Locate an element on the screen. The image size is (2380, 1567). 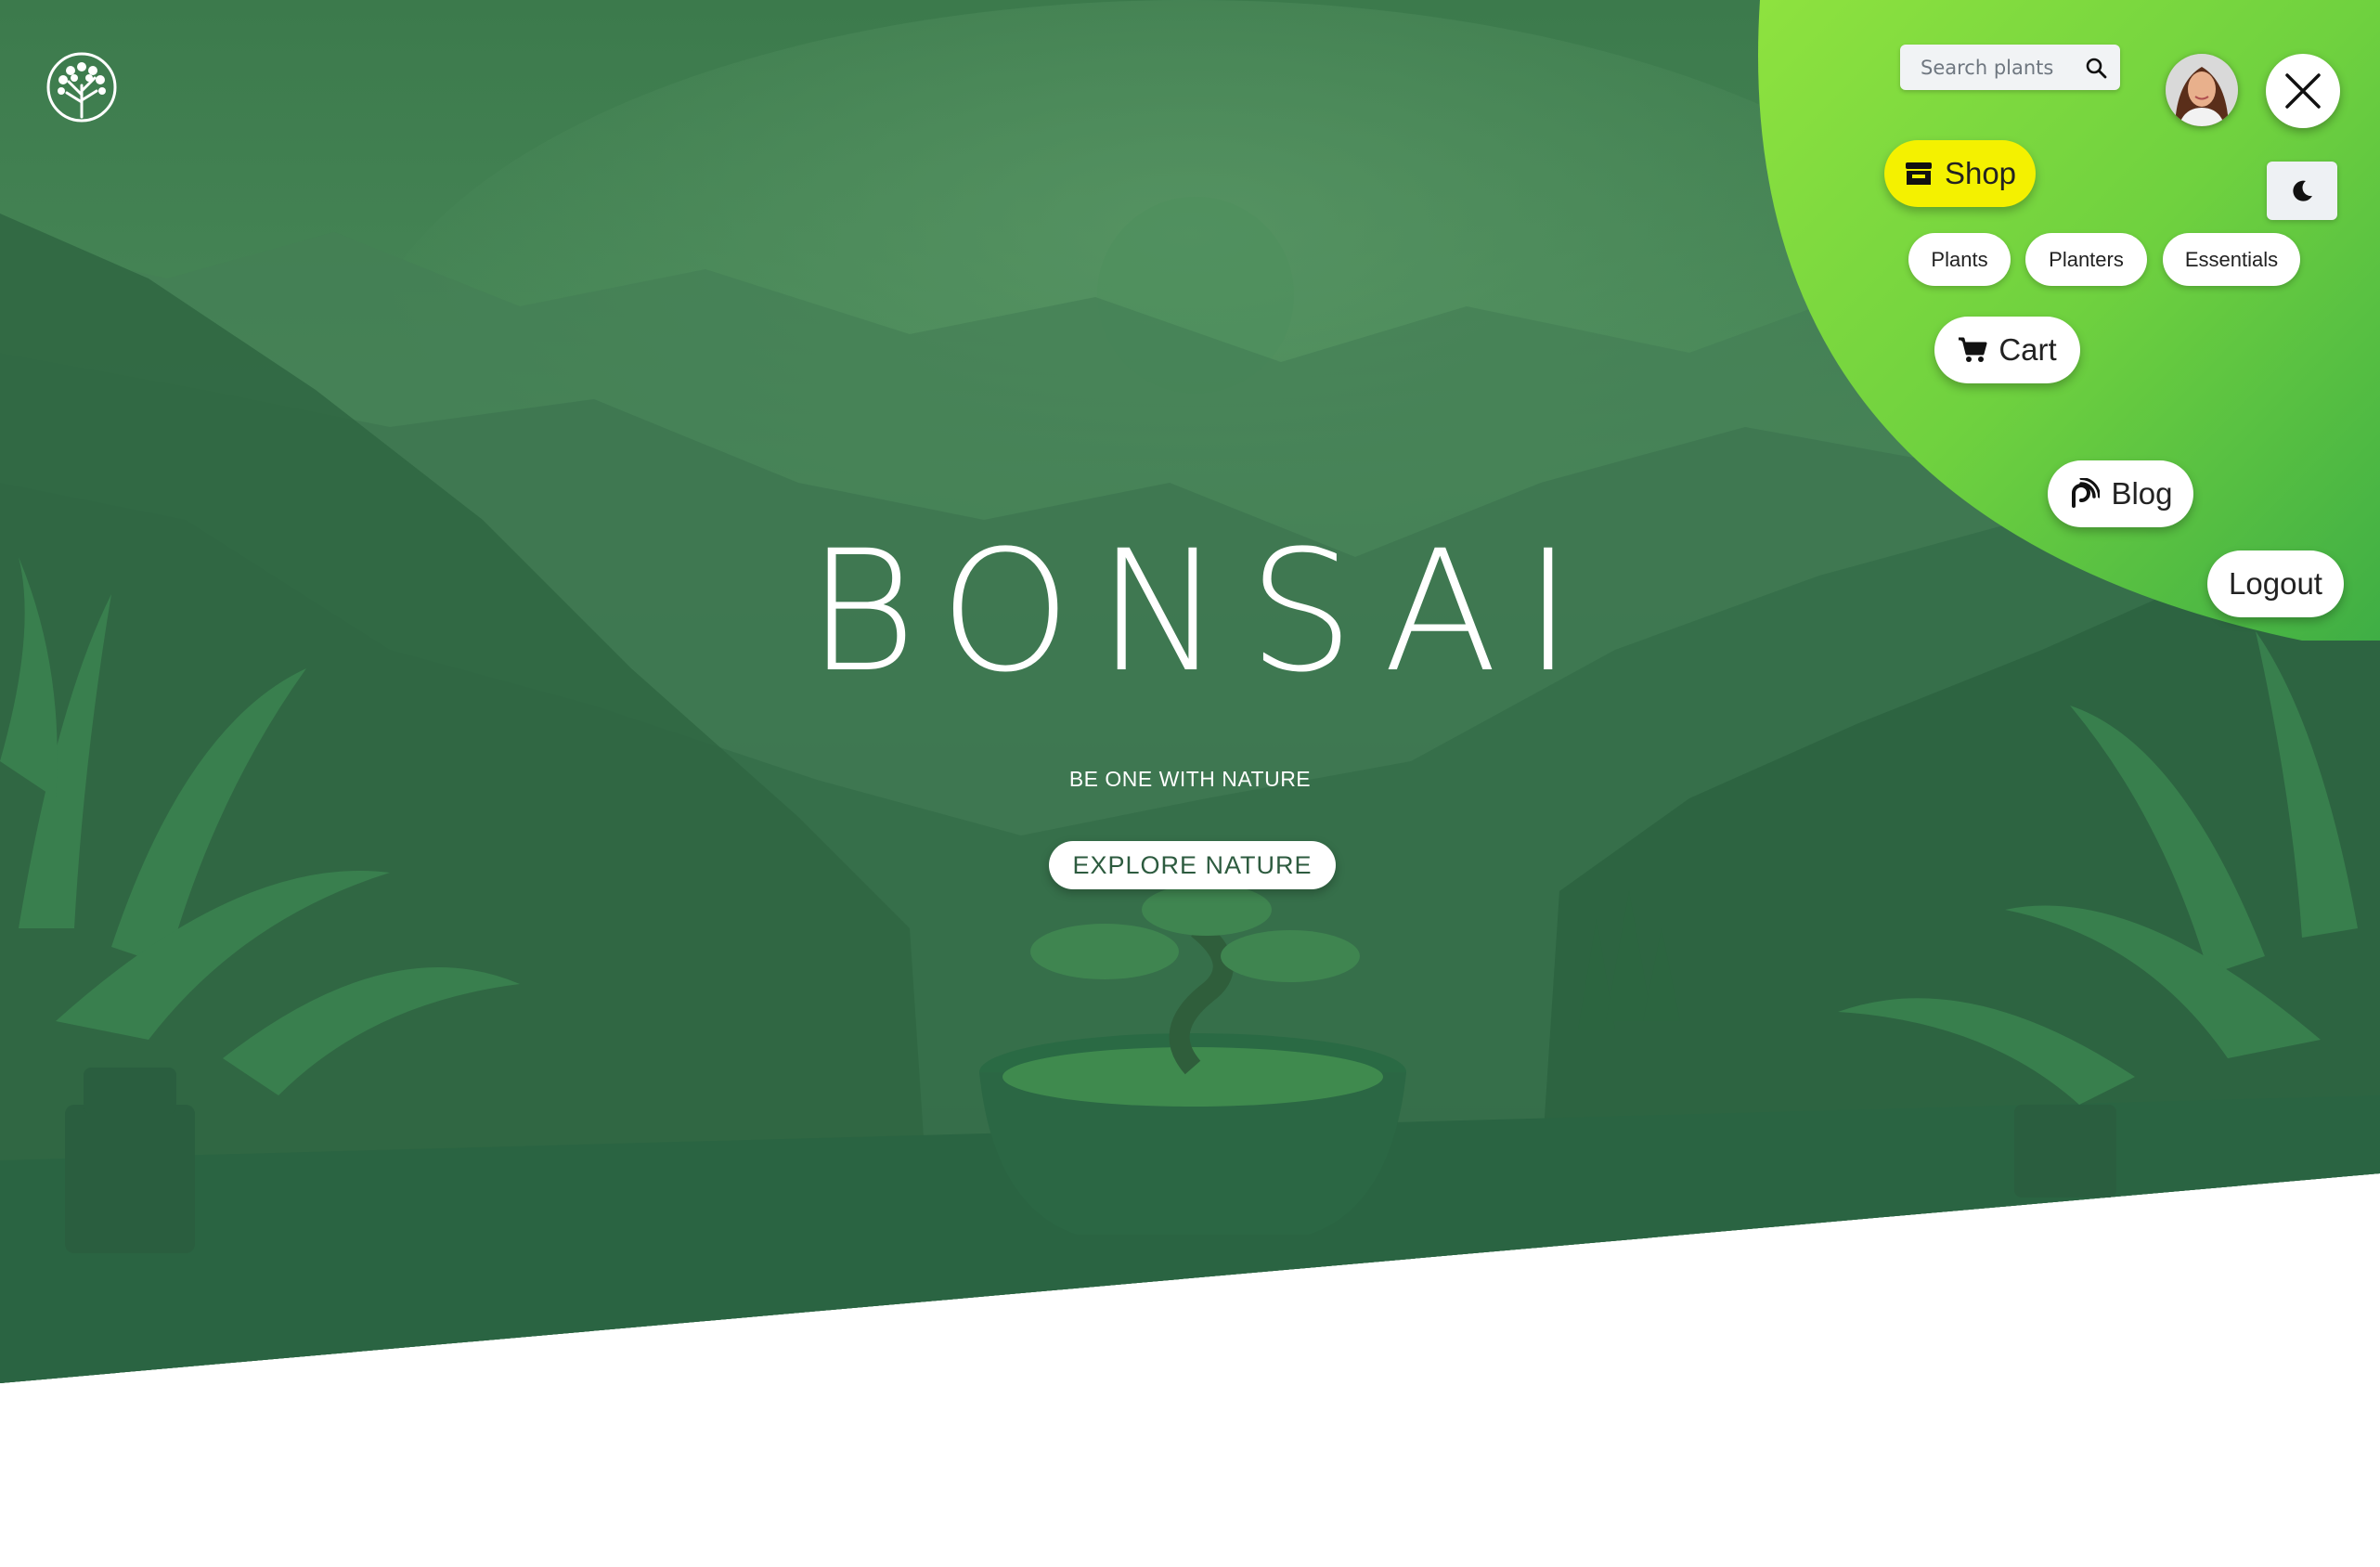
hero-title: BONSAI is located at coordinates (1203, 612).